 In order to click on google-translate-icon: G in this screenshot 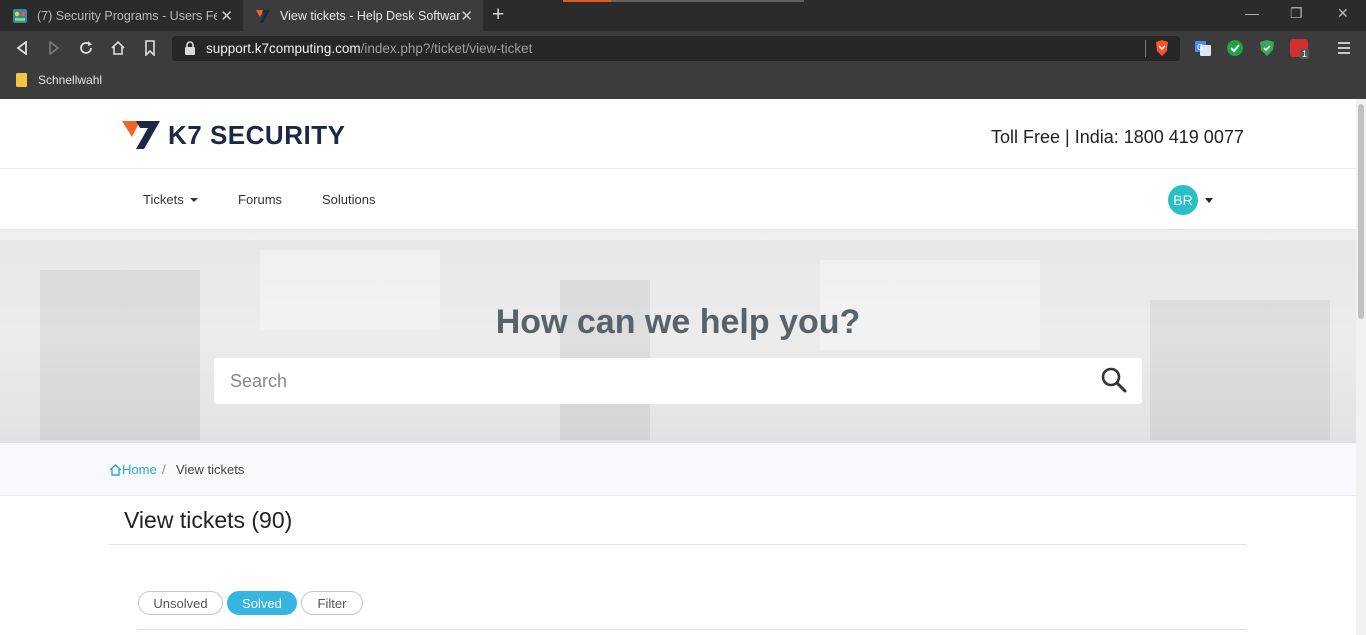, I will do `click(1203, 48)`.